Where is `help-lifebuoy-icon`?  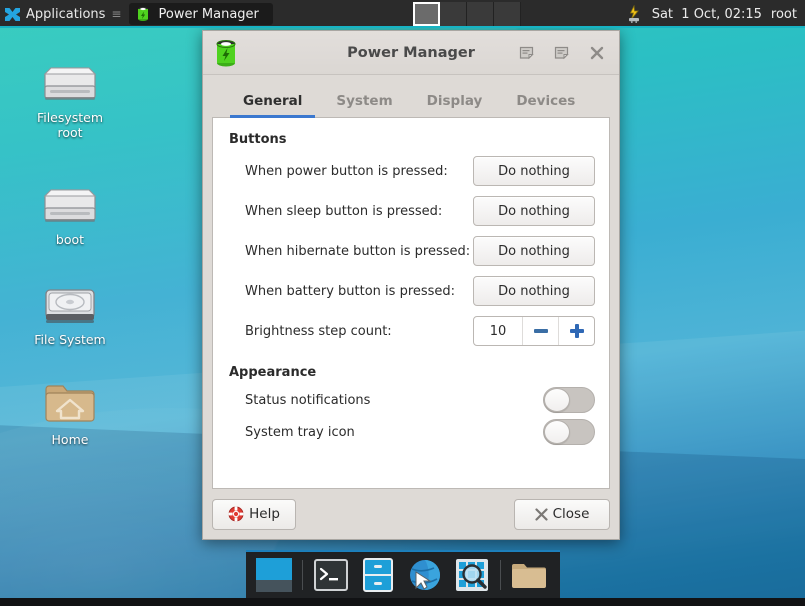
help-lifebuoy-icon is located at coordinates (236, 514).